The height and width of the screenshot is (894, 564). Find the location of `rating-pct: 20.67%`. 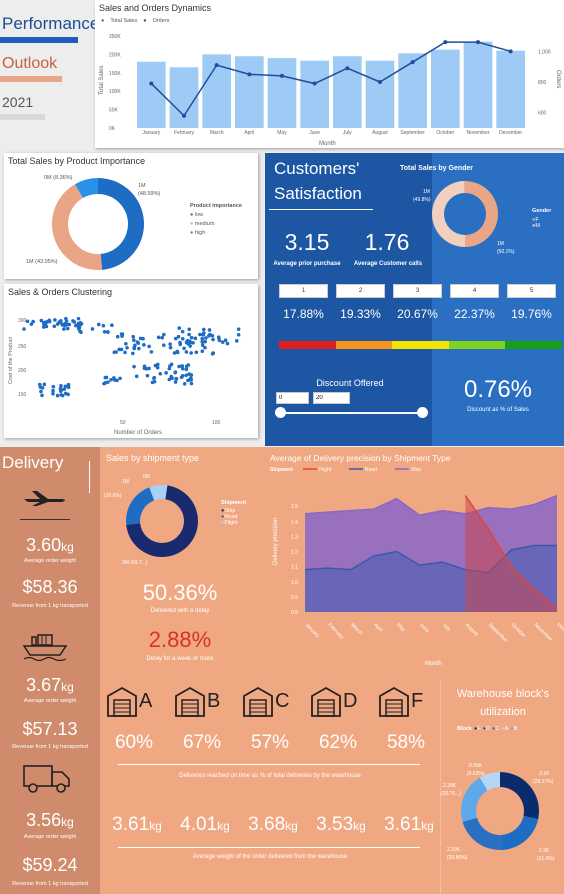

rating-pct: 20.67% is located at coordinates (417, 314).